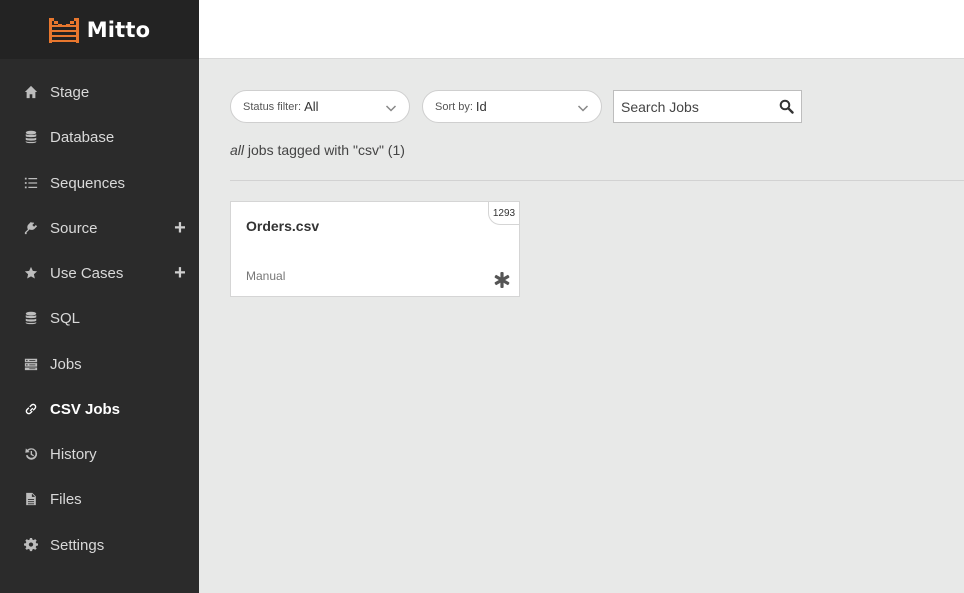  I want to click on top-bar, so click(581, 29).